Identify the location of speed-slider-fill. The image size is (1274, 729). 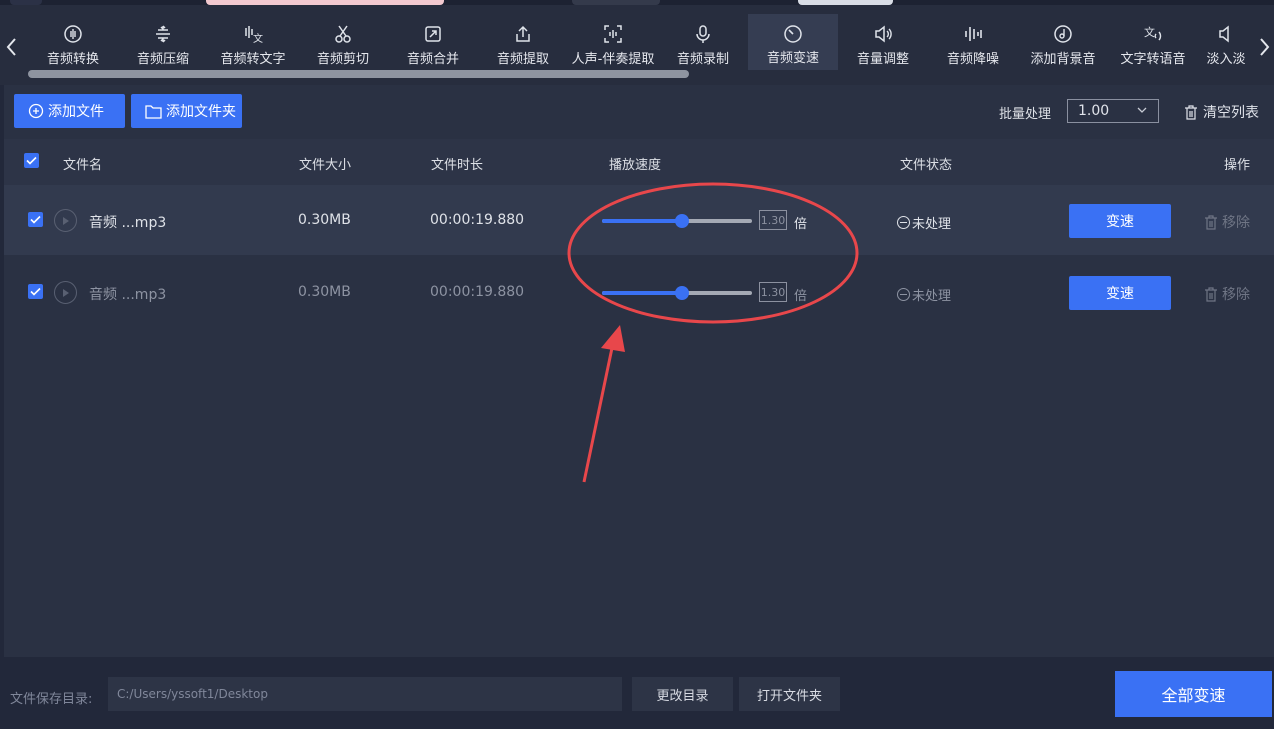
(642, 293).